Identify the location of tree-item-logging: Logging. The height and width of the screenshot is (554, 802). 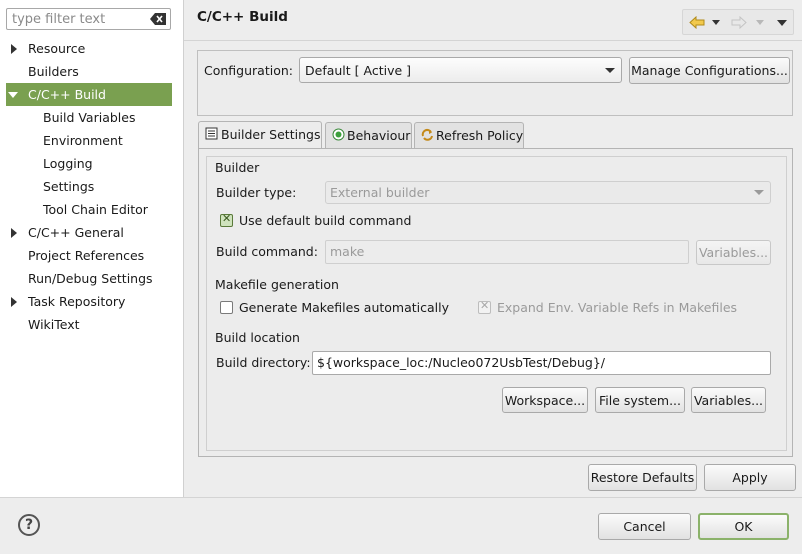
(86, 163).